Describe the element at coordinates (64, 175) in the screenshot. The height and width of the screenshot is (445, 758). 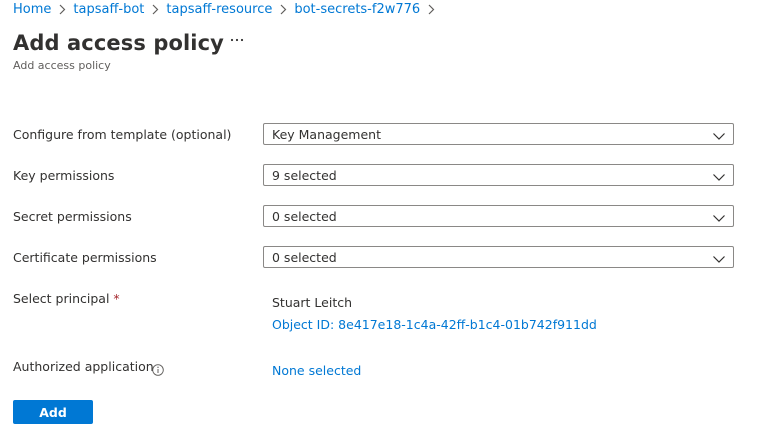
I see `key-permissions-label: Key permissions` at that location.